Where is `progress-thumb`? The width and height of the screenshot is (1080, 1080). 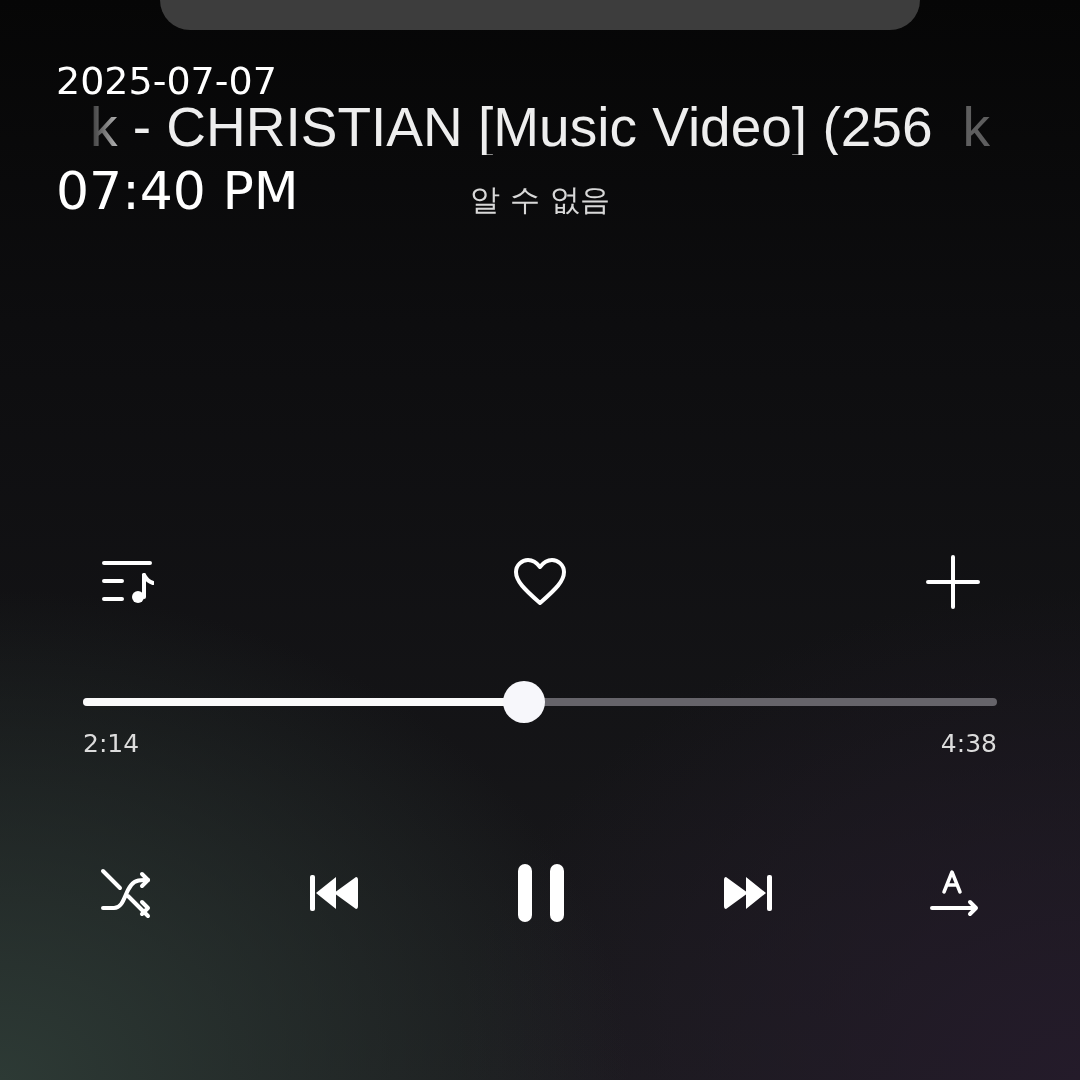 progress-thumb is located at coordinates (523, 702).